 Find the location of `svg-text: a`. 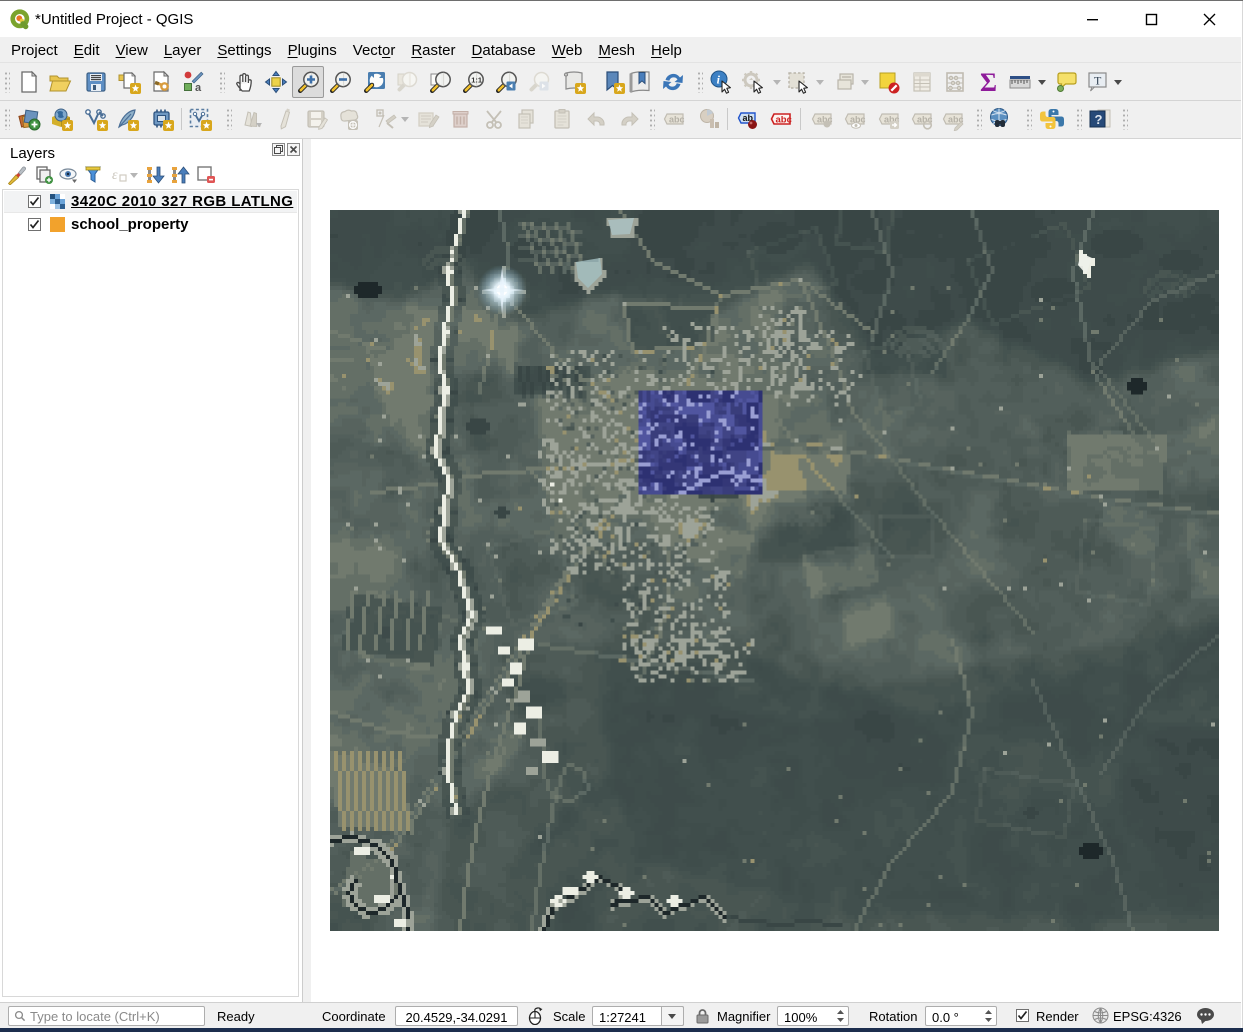

svg-text: a is located at coordinates (198, 88).